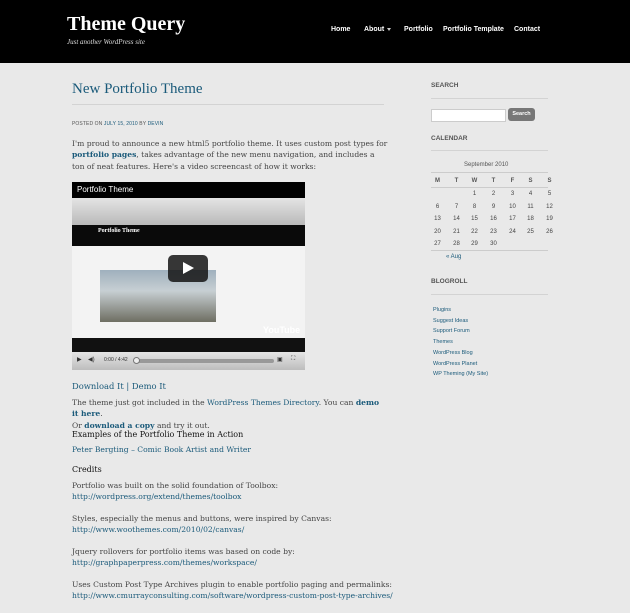 The image size is (630, 613). I want to click on seek-handle, so click(136, 360).